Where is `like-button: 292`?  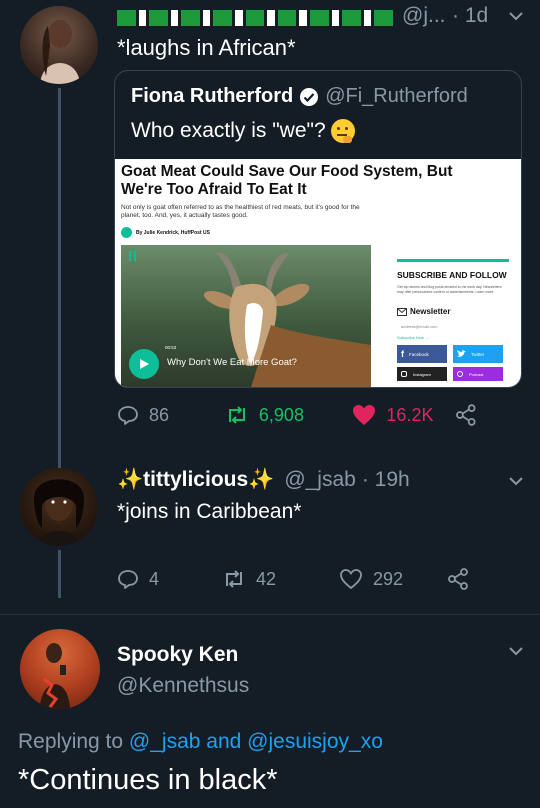 like-button: 292 is located at coordinates (393, 579).